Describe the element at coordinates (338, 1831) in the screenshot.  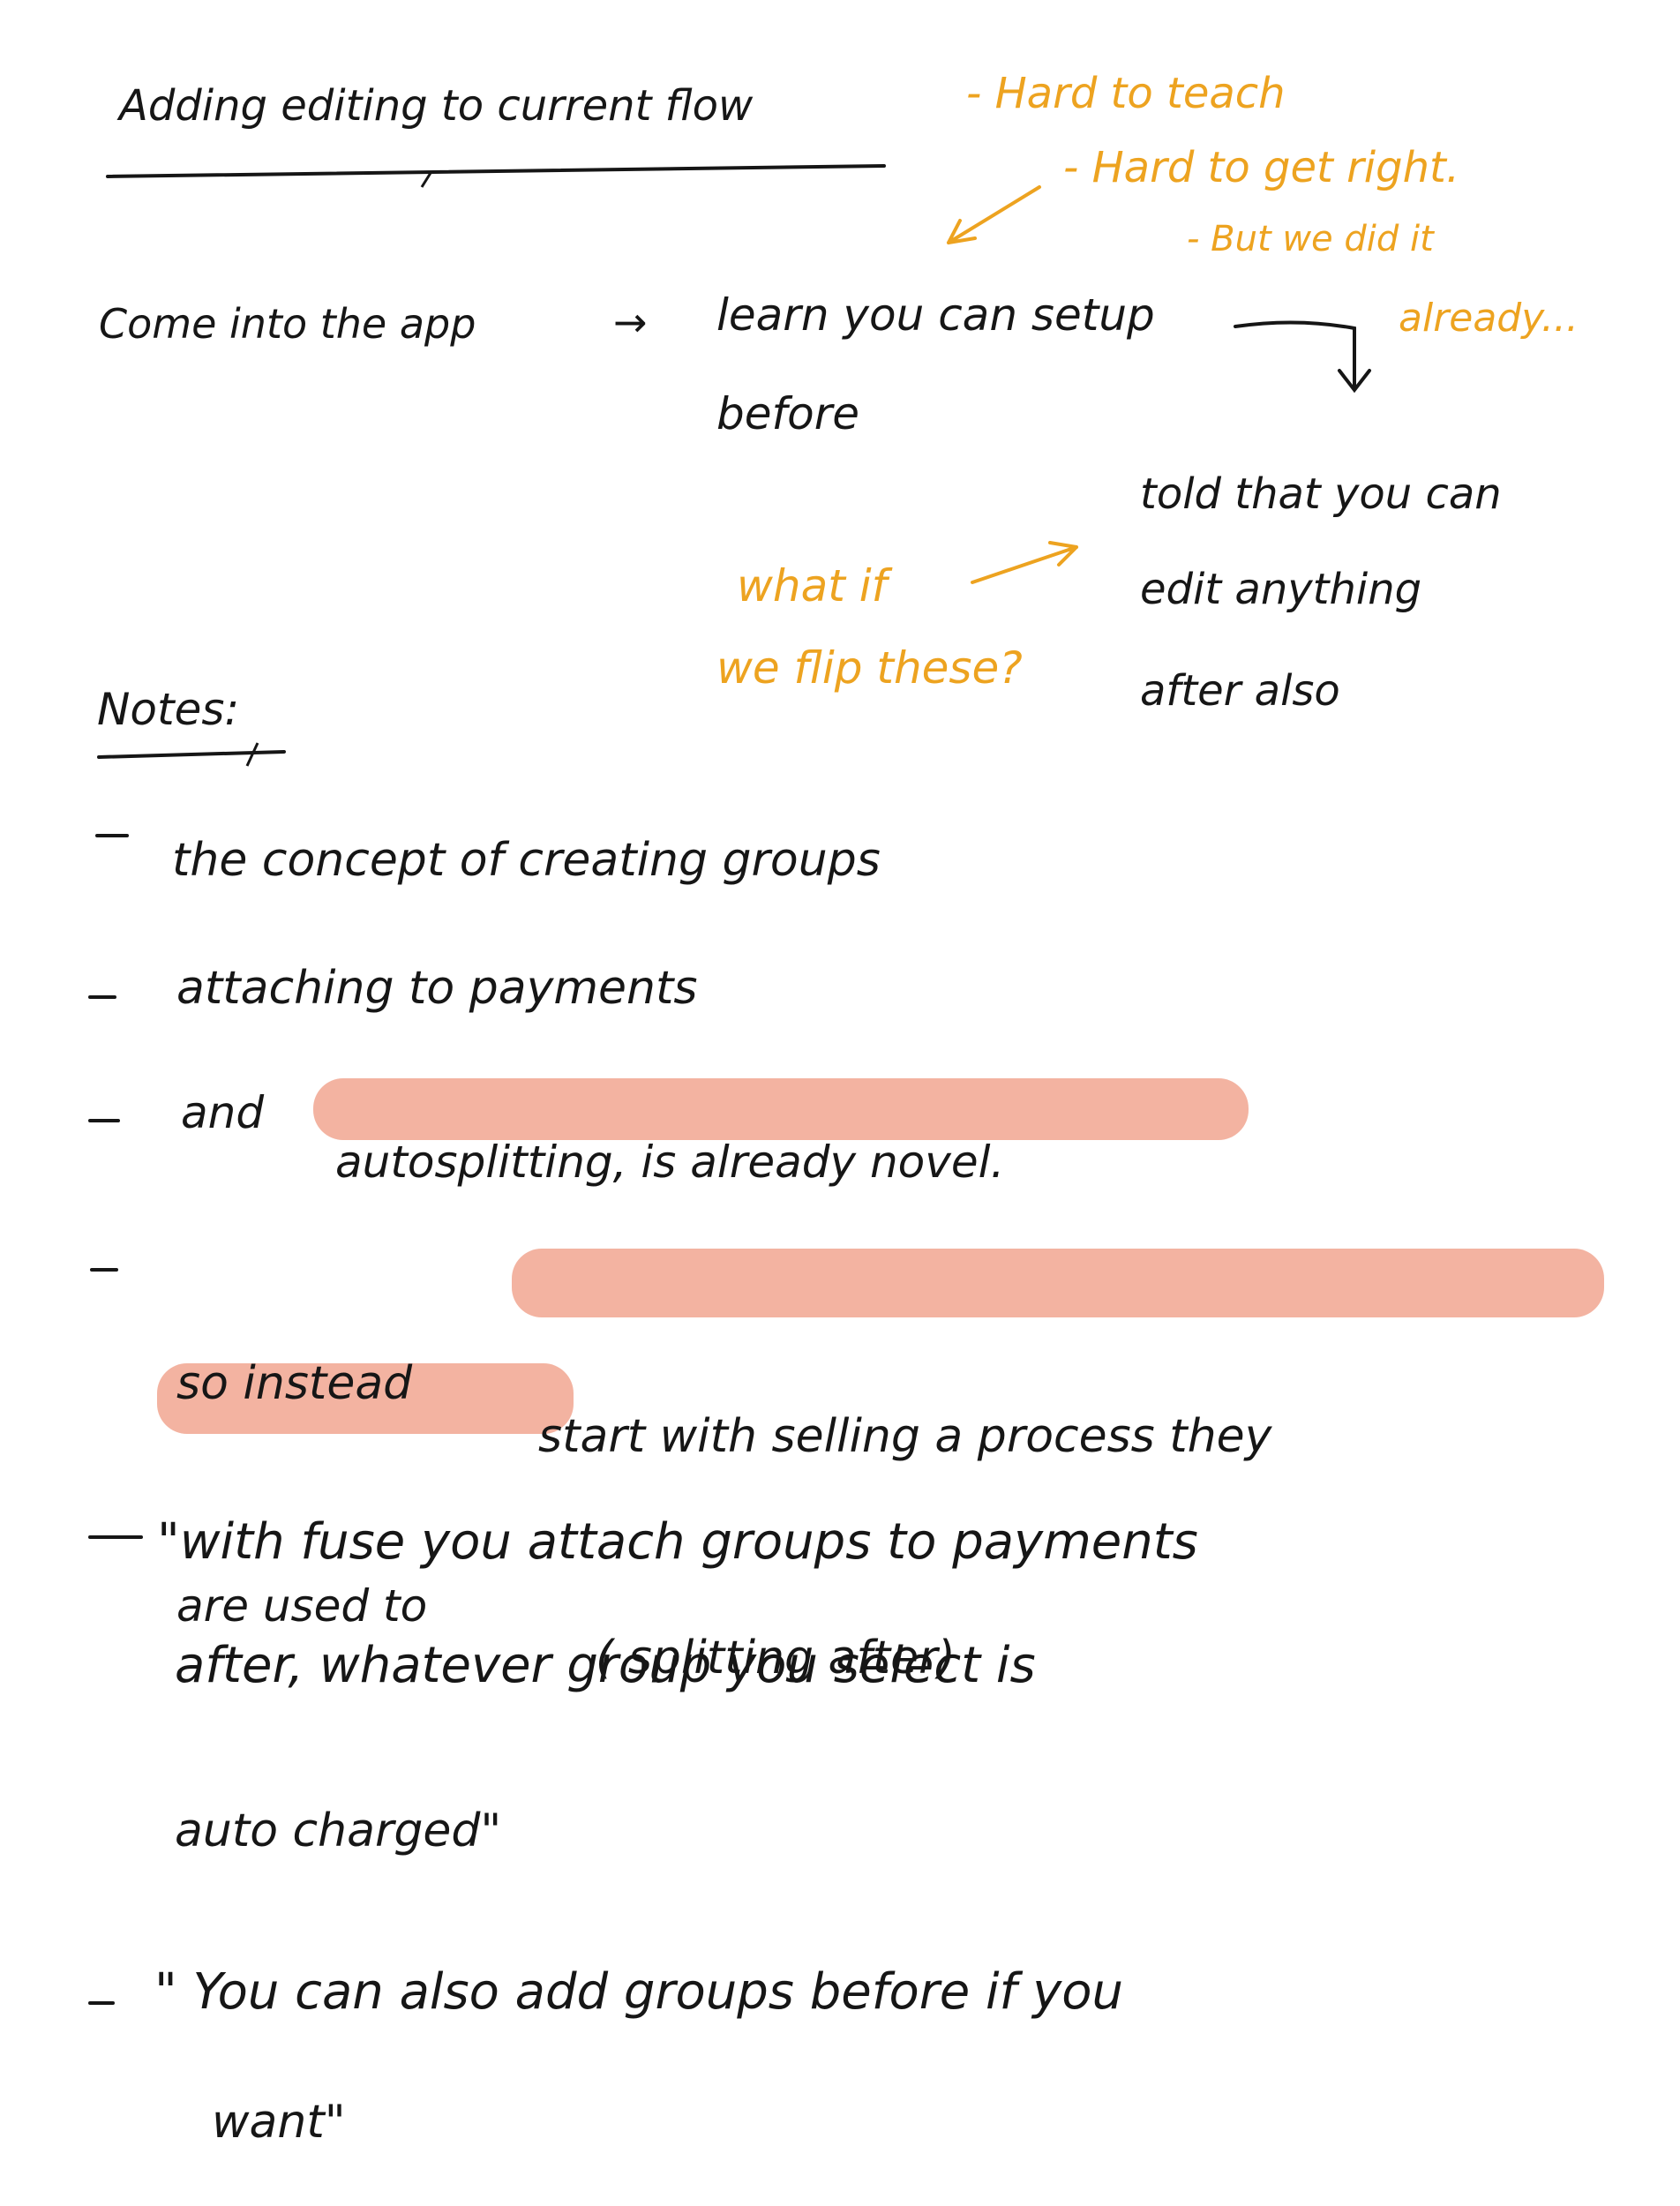
I see `quote-fuse-line3: auto charged"` at that location.